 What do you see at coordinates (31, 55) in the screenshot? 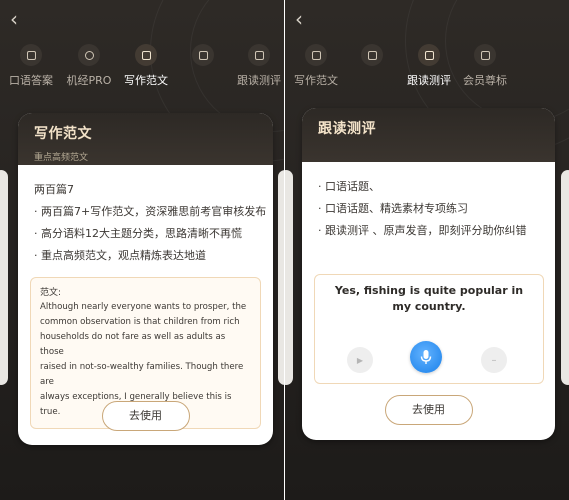
I see `book-icon` at bounding box center [31, 55].